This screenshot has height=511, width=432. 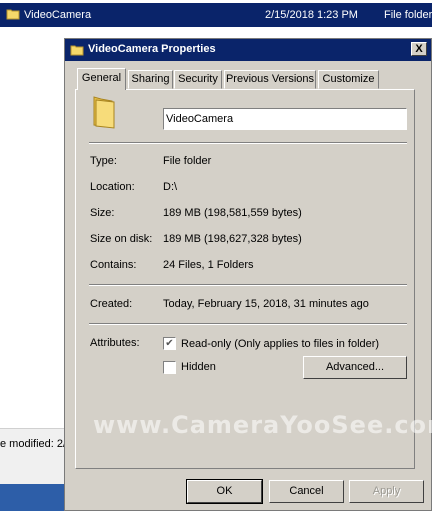 I want to click on tab-customize: Customize, so click(x=348, y=79).